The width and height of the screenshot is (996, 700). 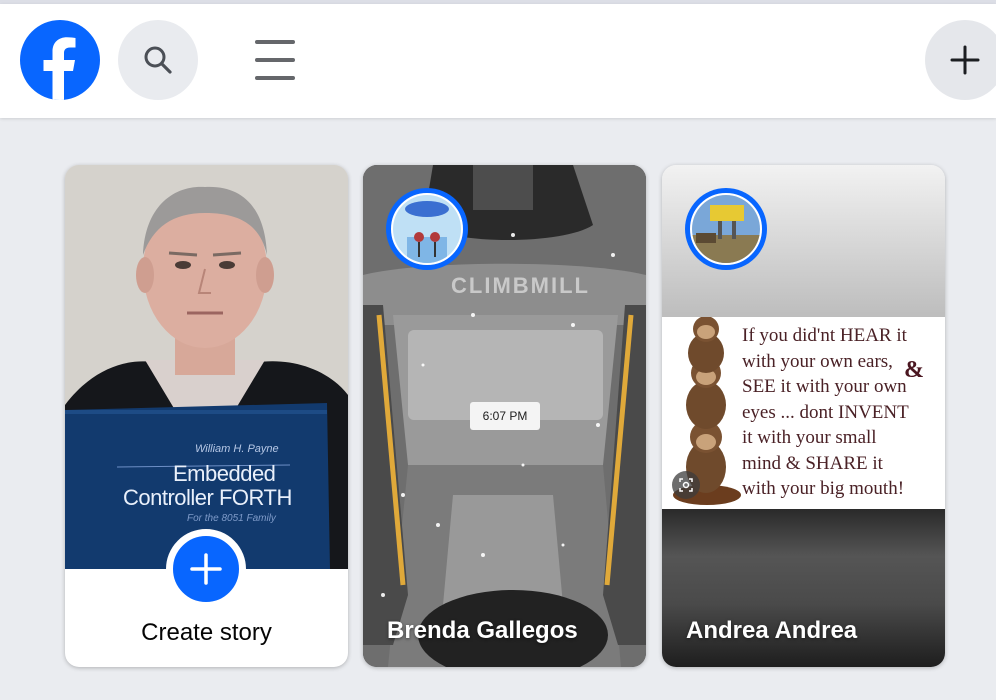 What do you see at coordinates (686, 485) in the screenshot?
I see `lens-search-icon` at bounding box center [686, 485].